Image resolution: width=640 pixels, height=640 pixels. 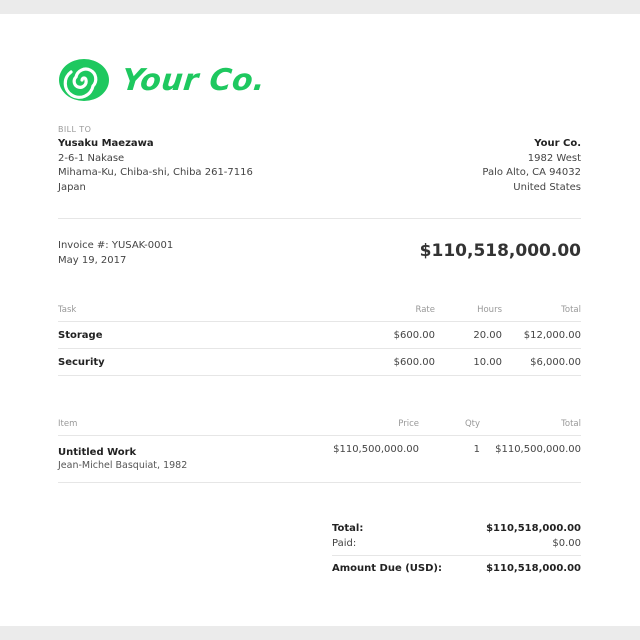 I want to click on item-qty: 1, so click(x=449, y=459).